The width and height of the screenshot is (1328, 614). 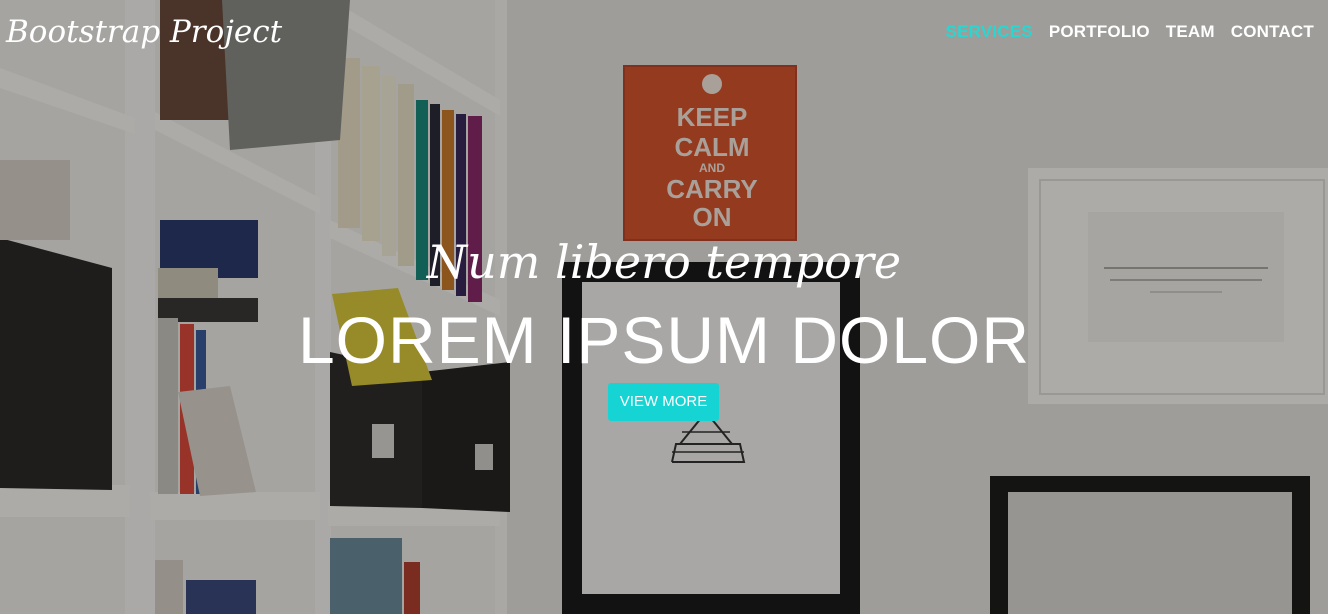 What do you see at coordinates (1190, 32) in the screenshot?
I see `nav-item-team: TEAM` at bounding box center [1190, 32].